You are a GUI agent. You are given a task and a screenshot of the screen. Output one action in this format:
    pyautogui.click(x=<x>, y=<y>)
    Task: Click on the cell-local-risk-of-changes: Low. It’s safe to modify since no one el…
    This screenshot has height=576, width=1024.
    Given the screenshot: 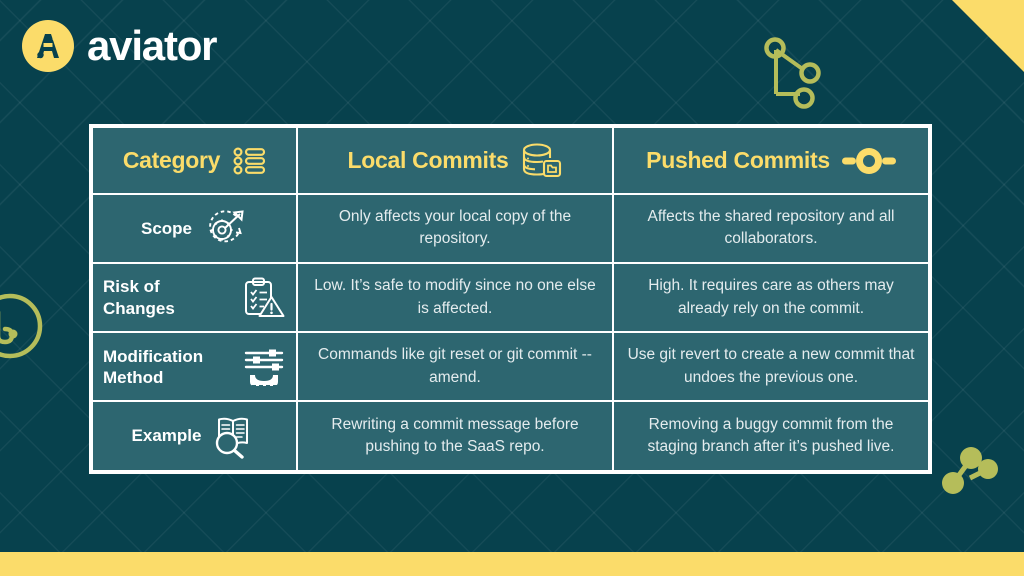 What is the action you would take?
    pyautogui.click(x=455, y=297)
    